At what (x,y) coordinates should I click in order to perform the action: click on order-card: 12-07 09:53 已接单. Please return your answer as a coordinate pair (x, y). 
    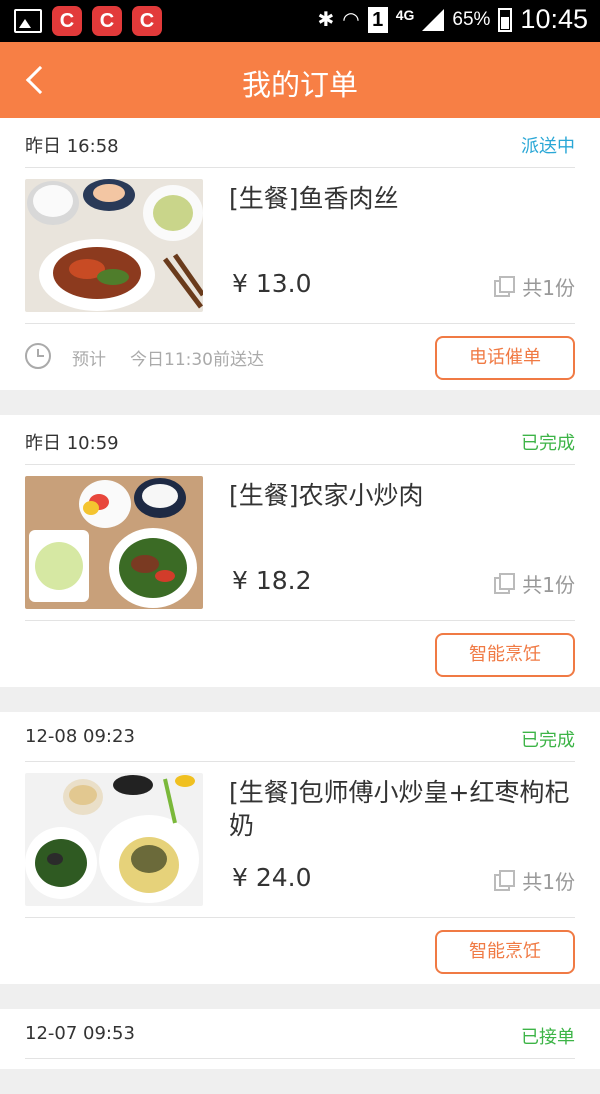
    Looking at the image, I should click on (300, 1039).